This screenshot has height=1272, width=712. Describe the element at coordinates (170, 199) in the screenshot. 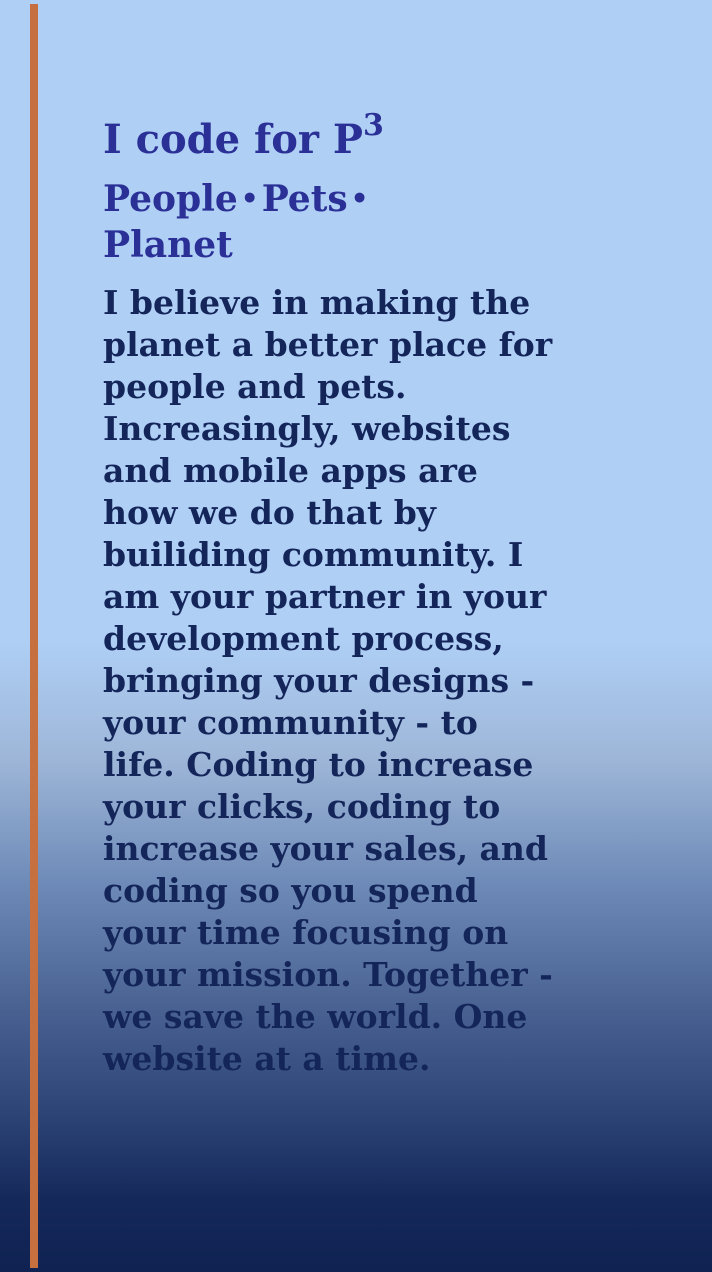

I see `subtitle-item-people: People` at that location.